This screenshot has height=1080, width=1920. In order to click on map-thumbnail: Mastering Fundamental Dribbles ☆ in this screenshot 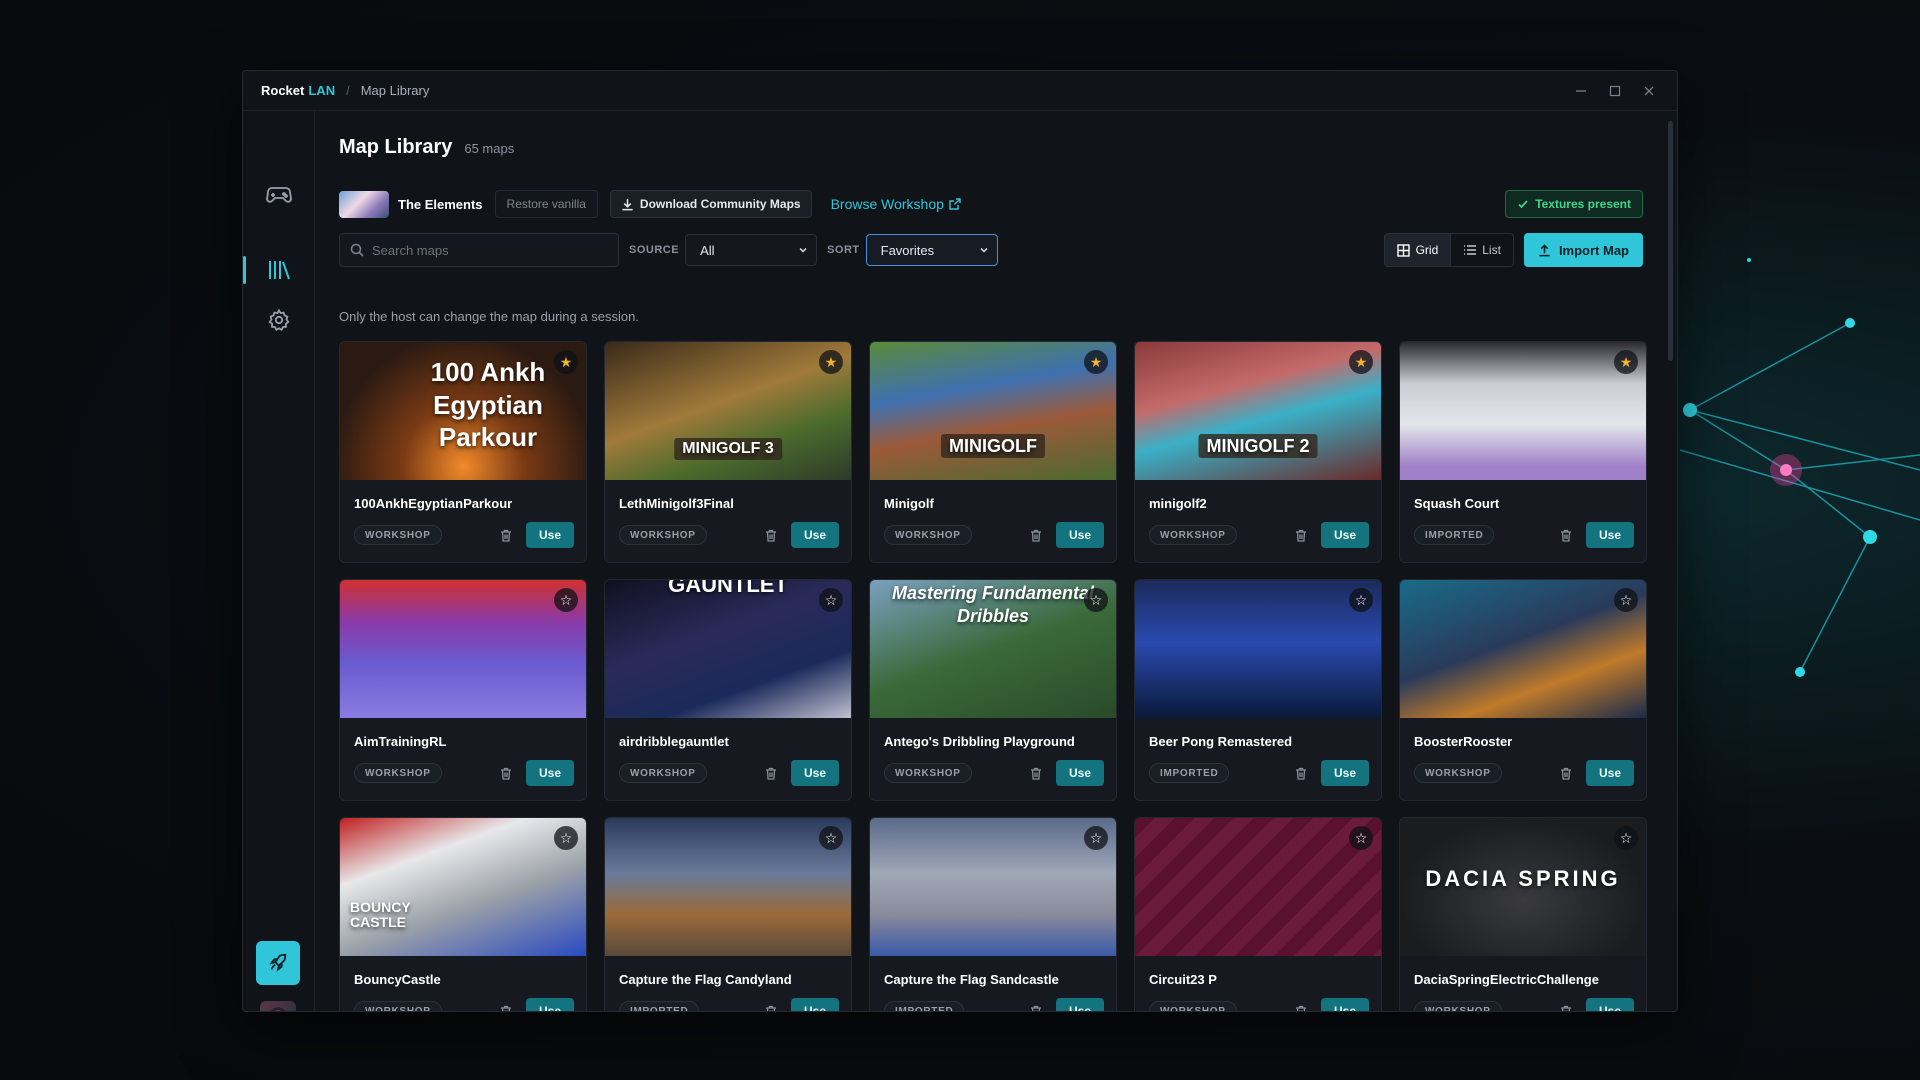, I will do `click(993, 649)`.